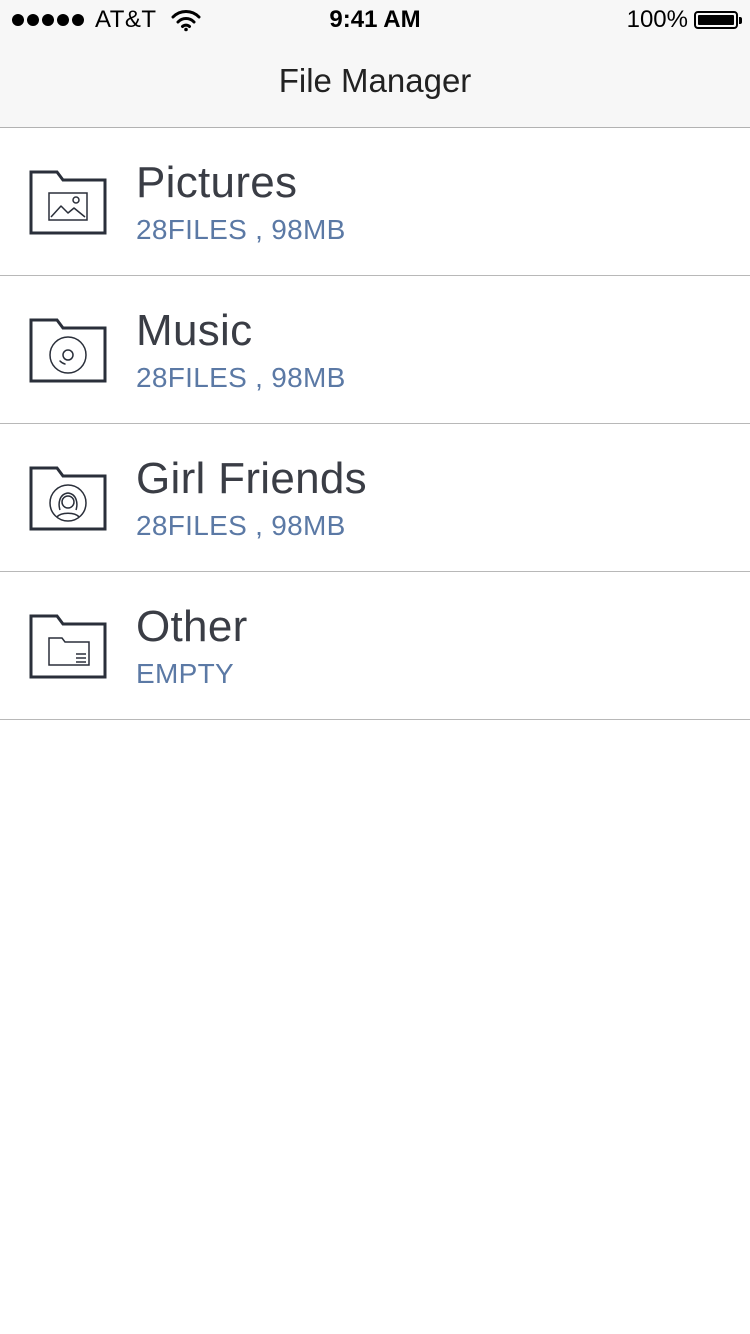 Image resolution: width=750 pixels, height=1334 pixels. Describe the element at coordinates (657, 19) in the screenshot. I see `battery-percentage: 100%` at that location.